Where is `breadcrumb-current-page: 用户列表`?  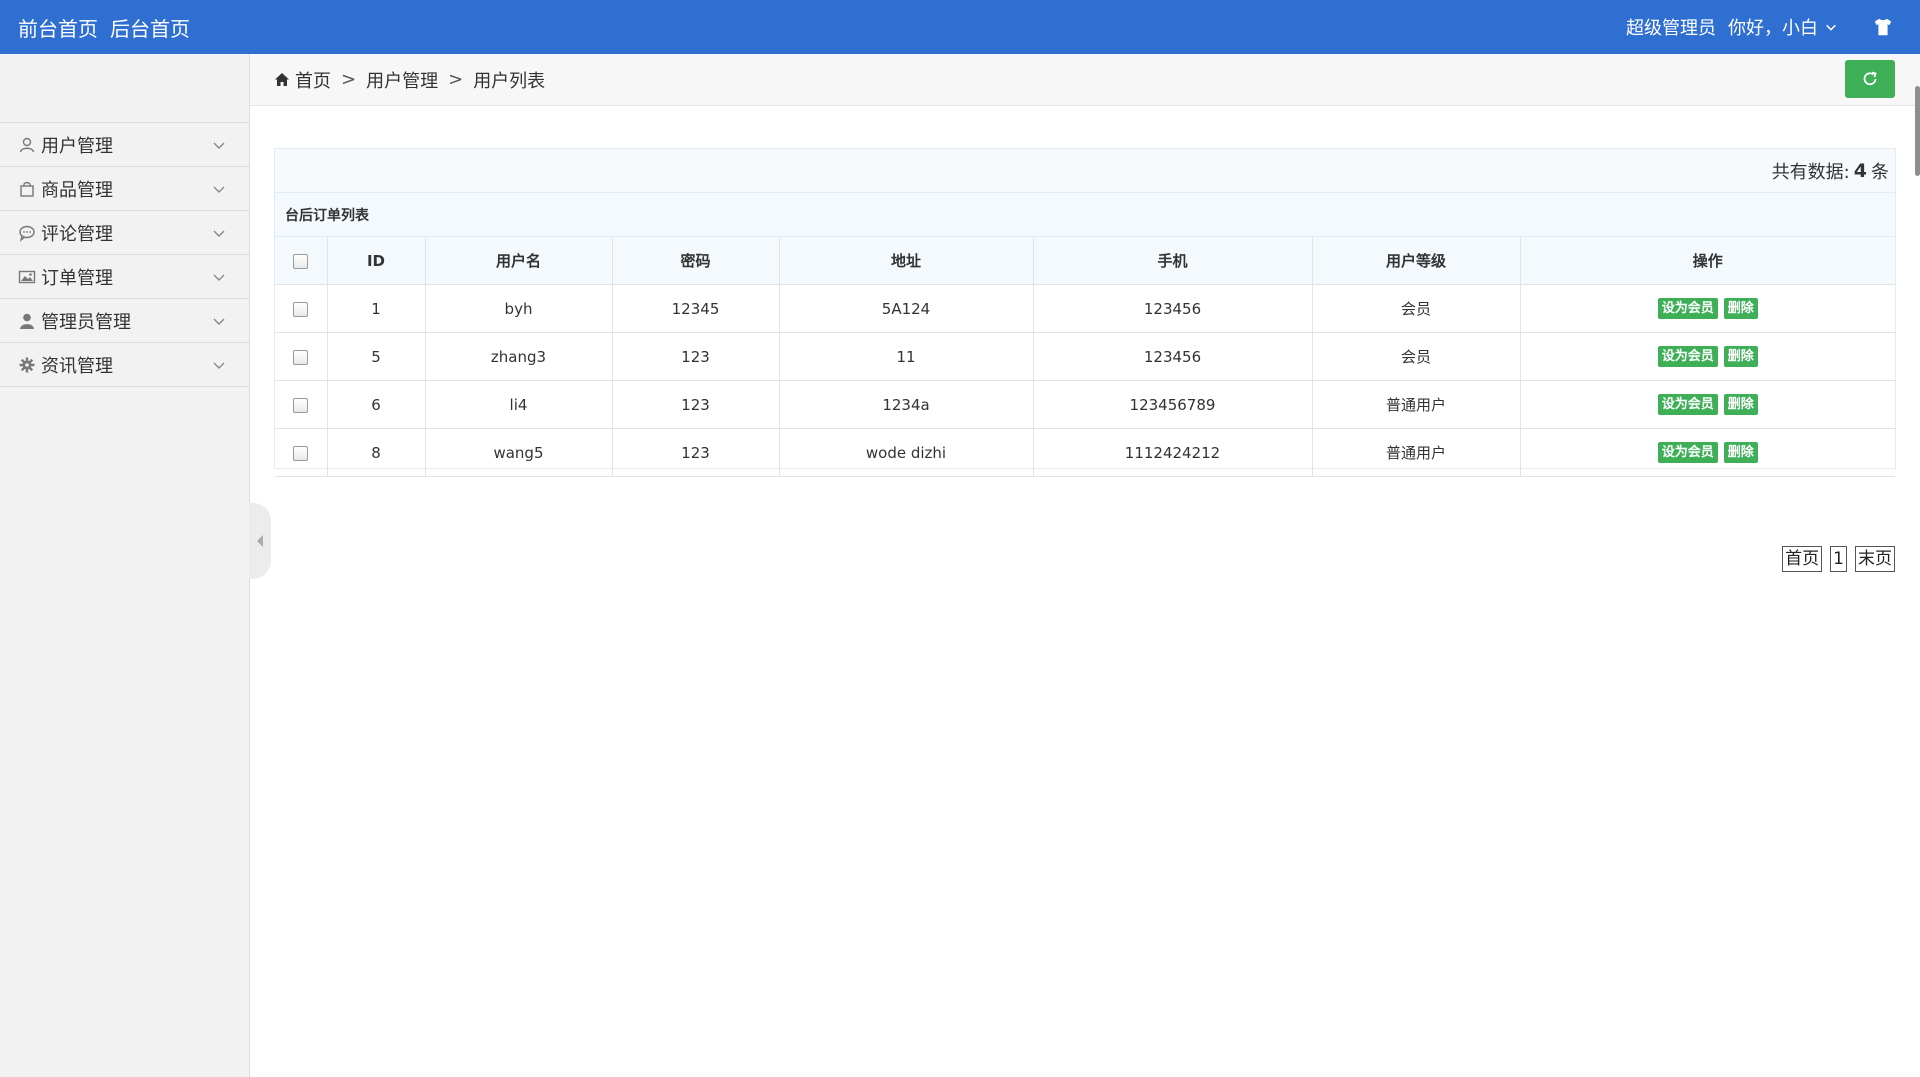
breadcrumb-current-page: 用户列表 is located at coordinates (509, 81).